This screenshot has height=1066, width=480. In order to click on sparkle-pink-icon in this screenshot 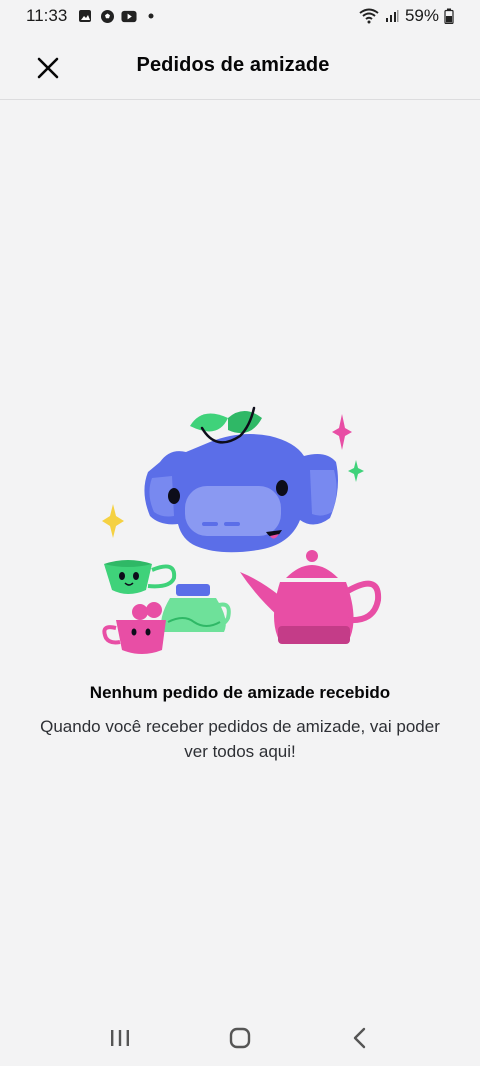, I will do `click(342, 432)`.